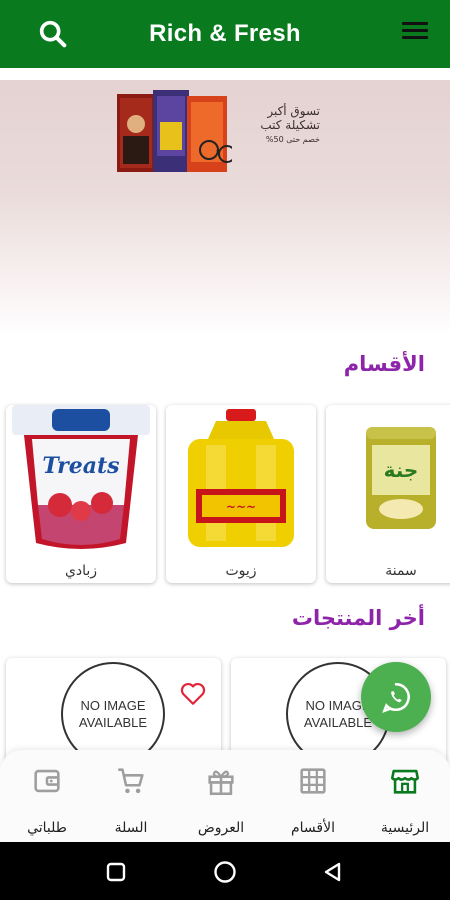 This screenshot has height=900, width=450. I want to click on ghee-can-image: جنة, so click(388, 480).